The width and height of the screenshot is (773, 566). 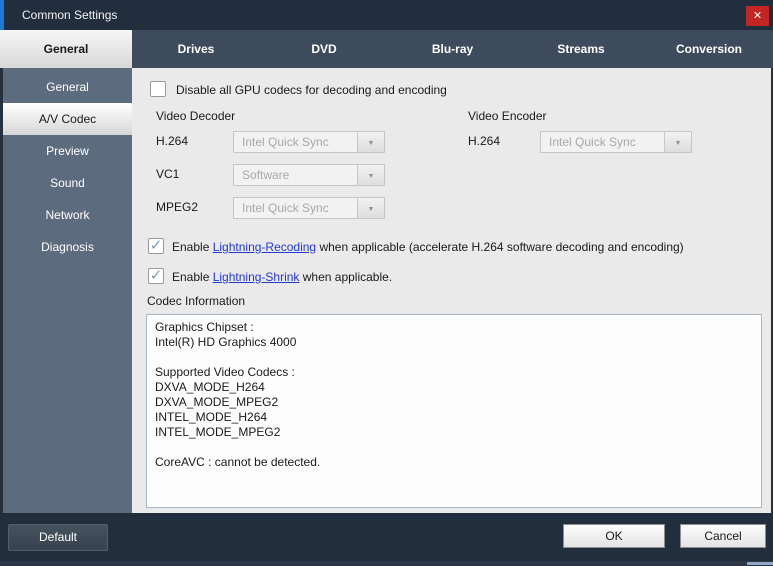 What do you see at coordinates (452, 49) in the screenshot?
I see `tab-blu-ray: Blu-ray` at bounding box center [452, 49].